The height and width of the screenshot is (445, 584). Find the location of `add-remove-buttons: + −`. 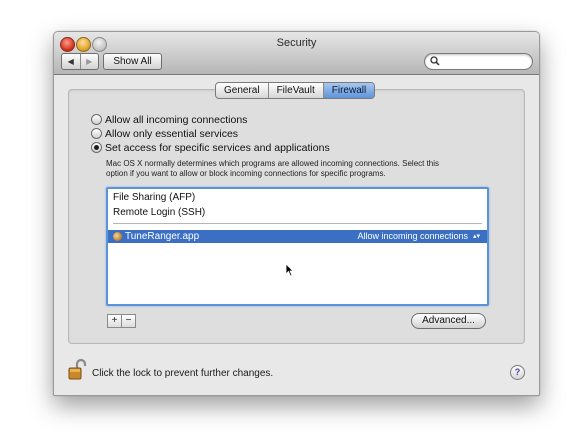

add-remove-buttons: + − is located at coordinates (121, 321).